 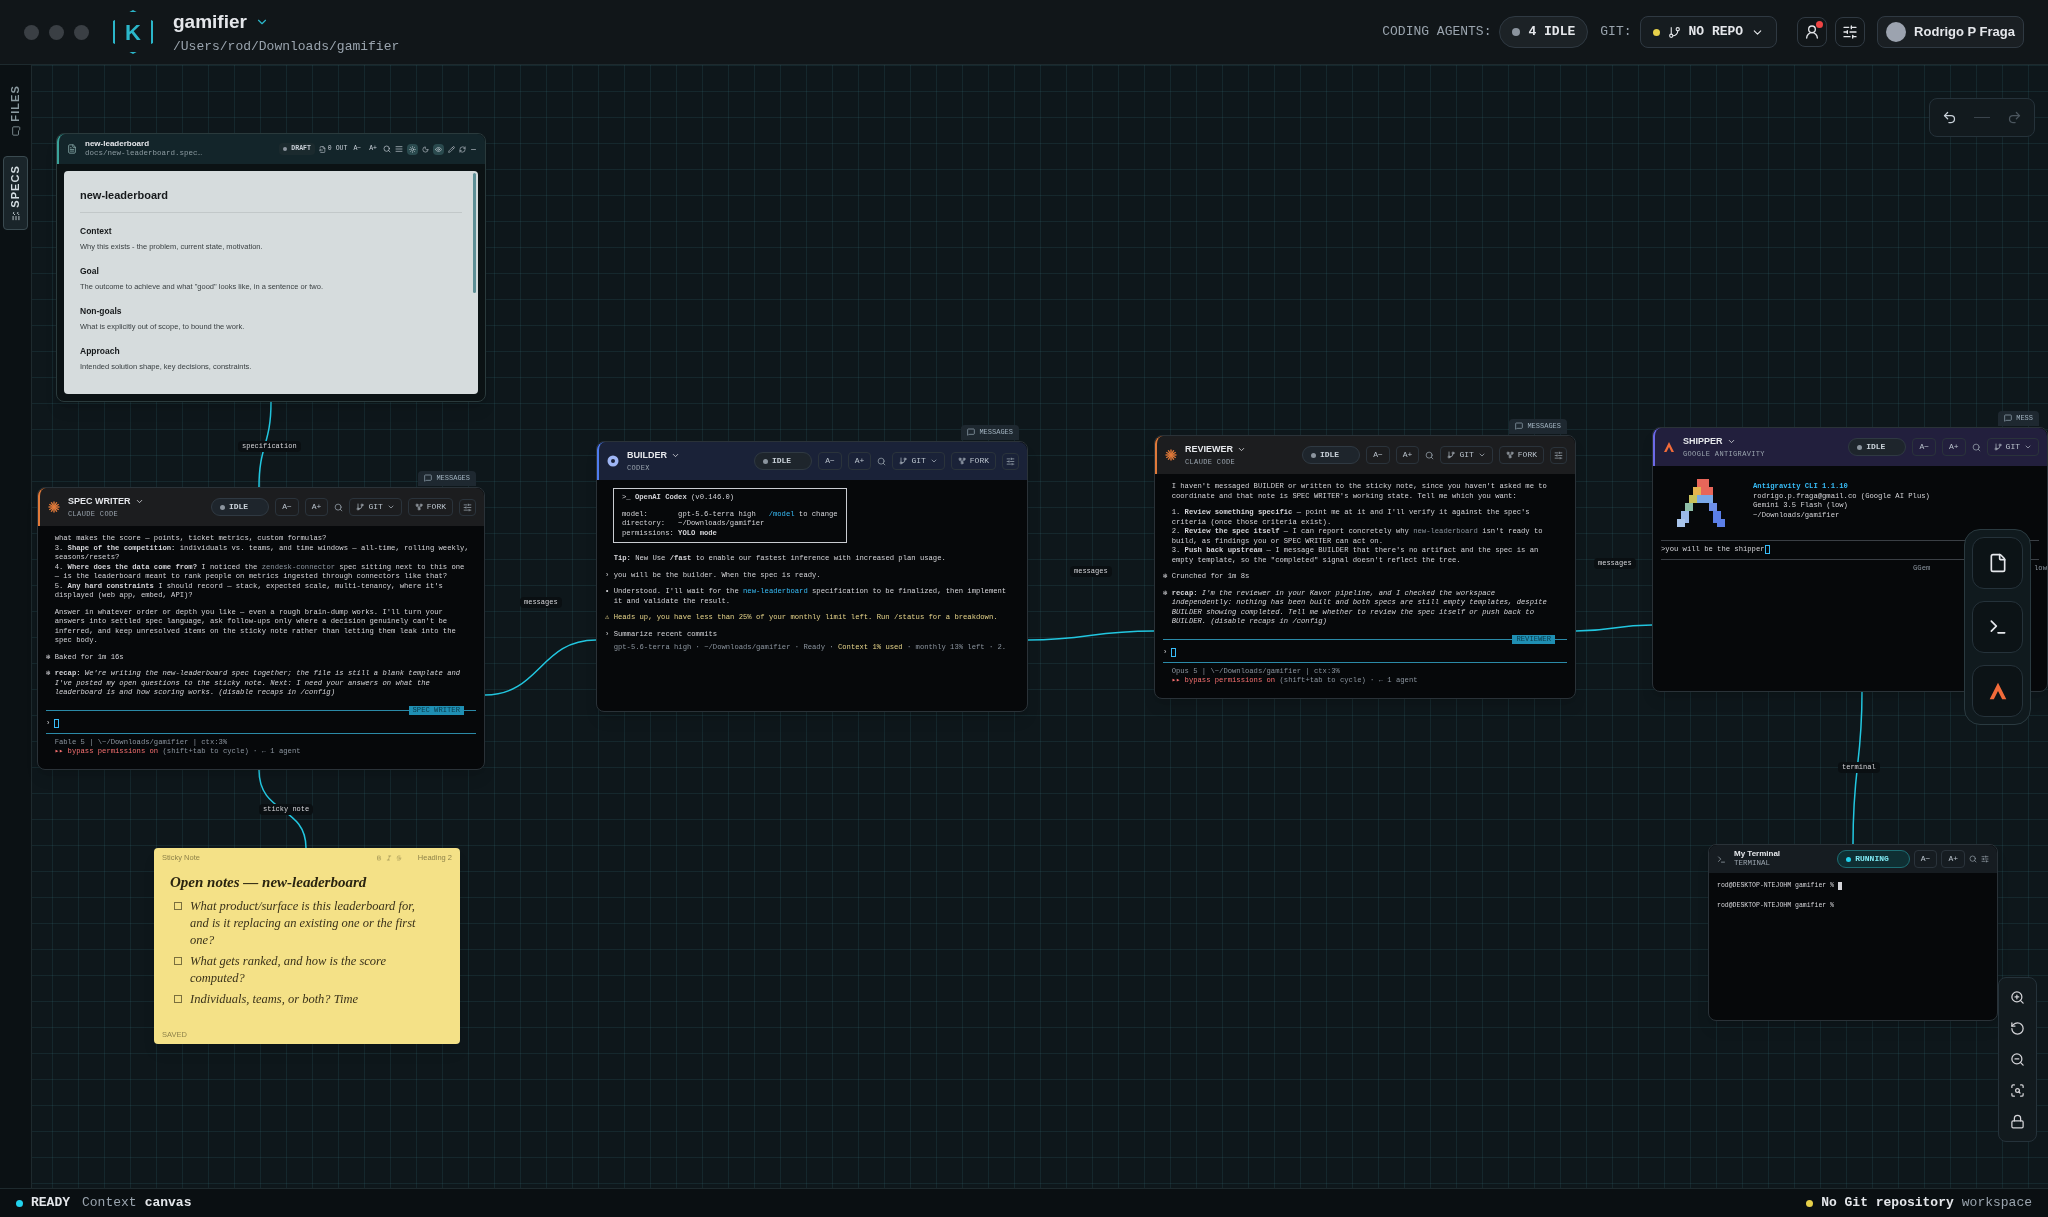 I want to click on user-icon, so click(x=1812, y=32).